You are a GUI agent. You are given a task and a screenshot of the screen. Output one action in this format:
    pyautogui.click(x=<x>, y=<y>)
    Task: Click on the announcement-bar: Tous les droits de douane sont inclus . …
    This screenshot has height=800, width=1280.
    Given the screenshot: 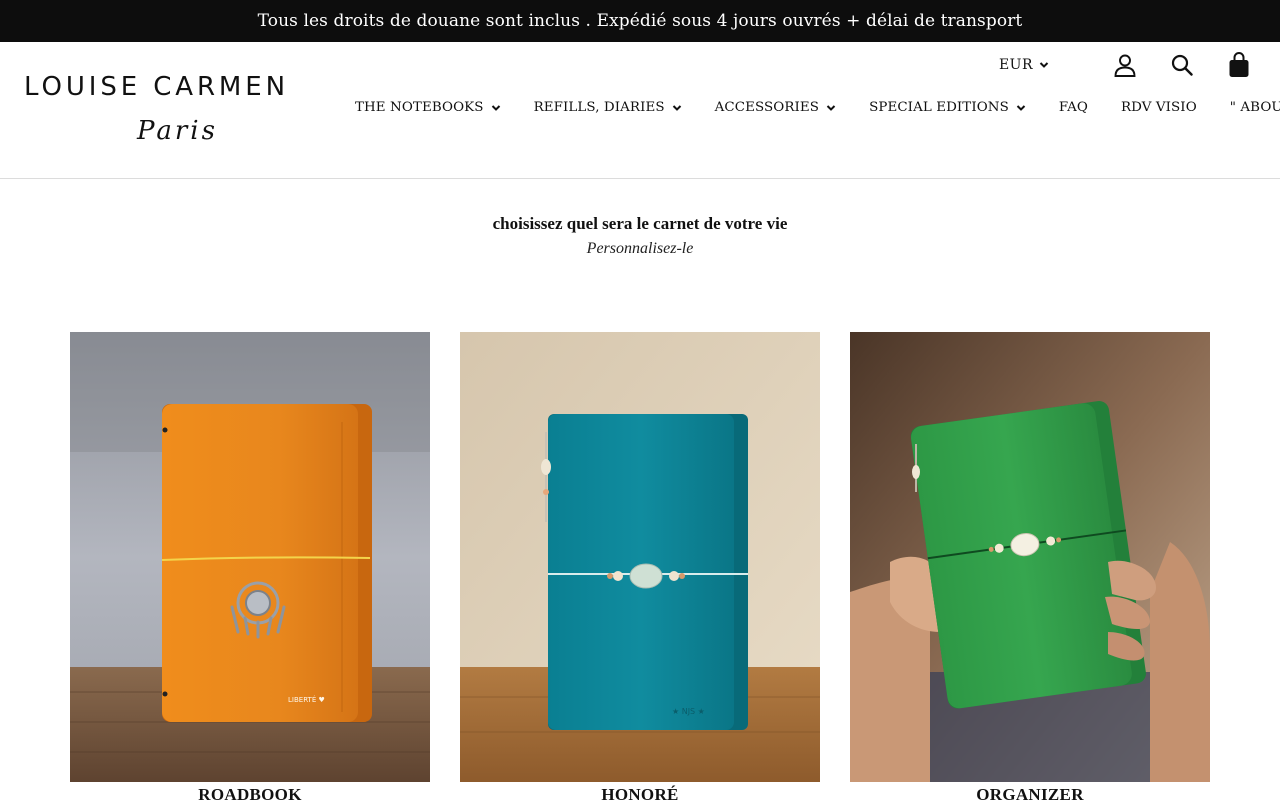 What is the action you would take?
    pyautogui.click(x=640, y=21)
    